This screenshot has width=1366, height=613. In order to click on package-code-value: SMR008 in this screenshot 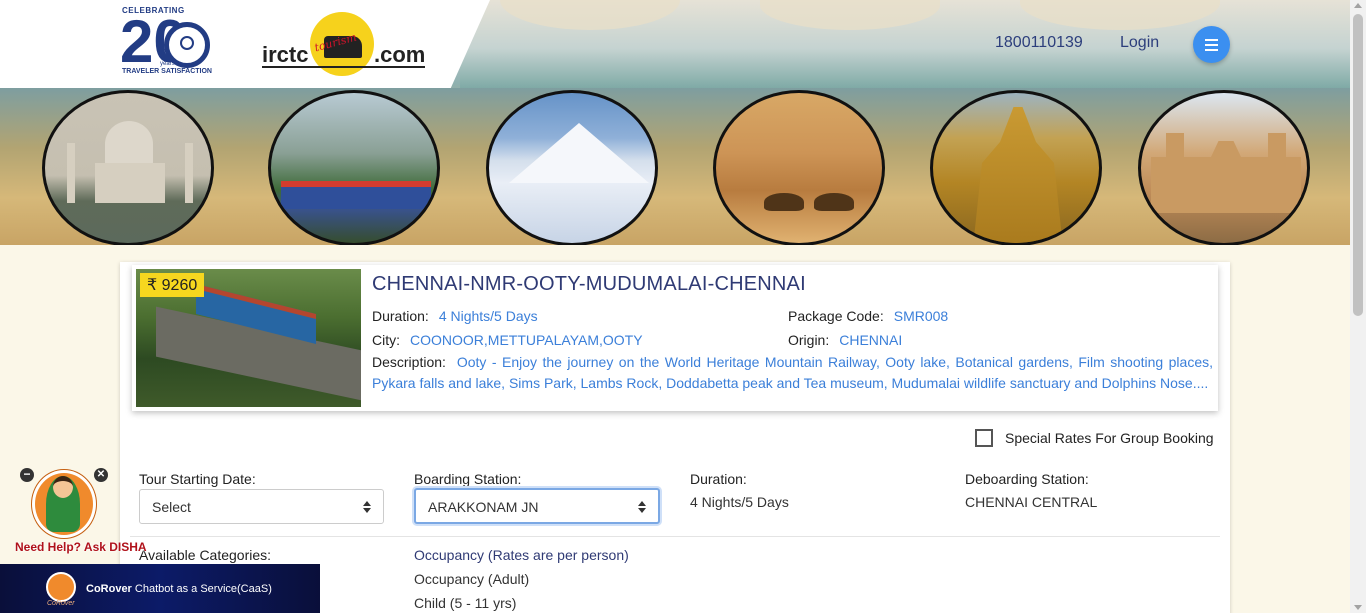, I will do `click(921, 316)`.